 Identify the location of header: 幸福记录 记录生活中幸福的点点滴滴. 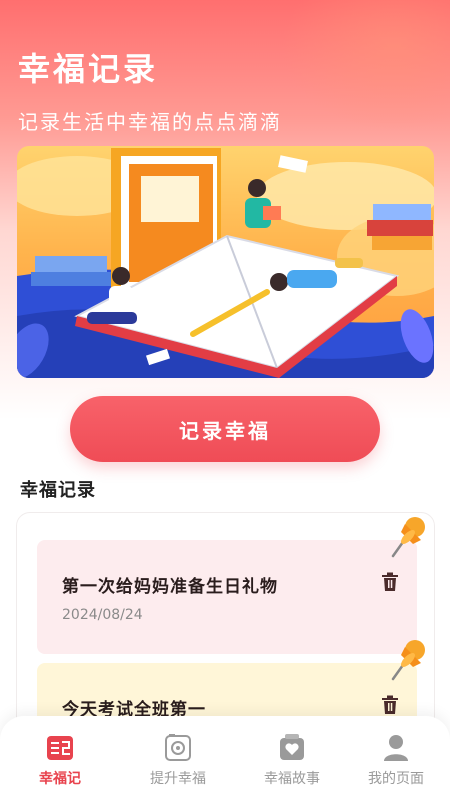
(150, 89).